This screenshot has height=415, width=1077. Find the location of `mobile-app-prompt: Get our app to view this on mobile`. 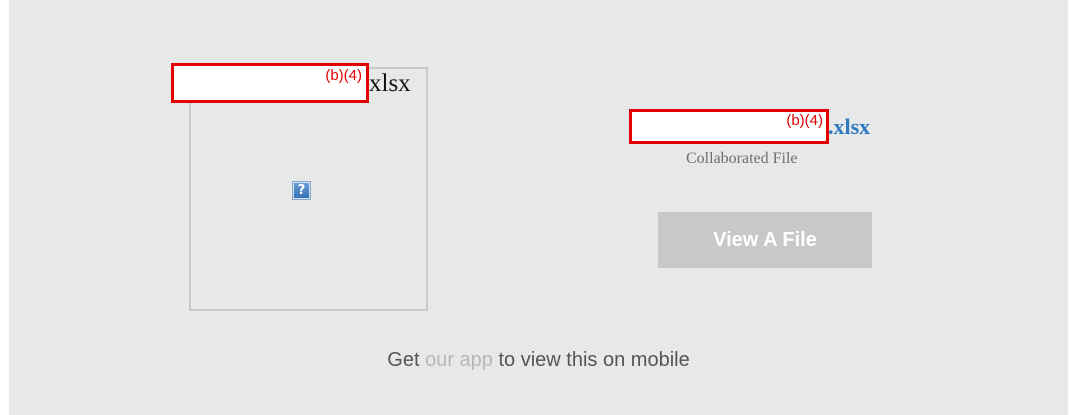

mobile-app-prompt: Get our app to view this on mobile is located at coordinates (538, 360).